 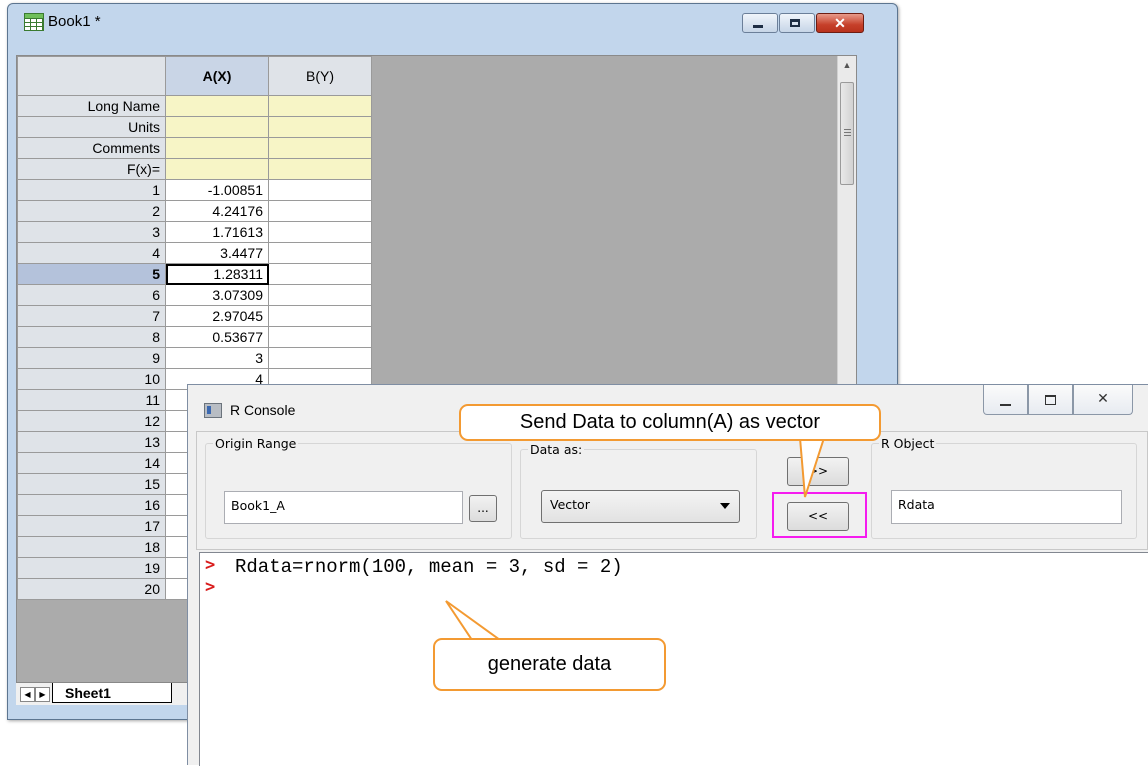 What do you see at coordinates (474, 620) in the screenshot?
I see `generate-callout-pointer` at bounding box center [474, 620].